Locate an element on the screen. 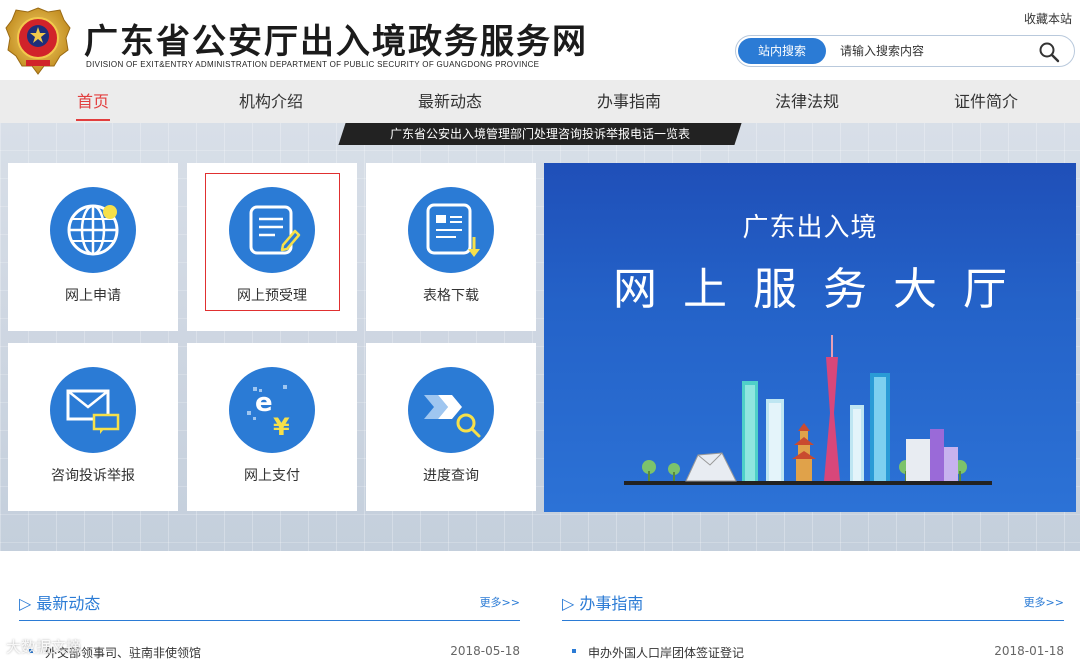 This screenshot has height=671, width=1080. document-edit-icon is located at coordinates (275, 230).